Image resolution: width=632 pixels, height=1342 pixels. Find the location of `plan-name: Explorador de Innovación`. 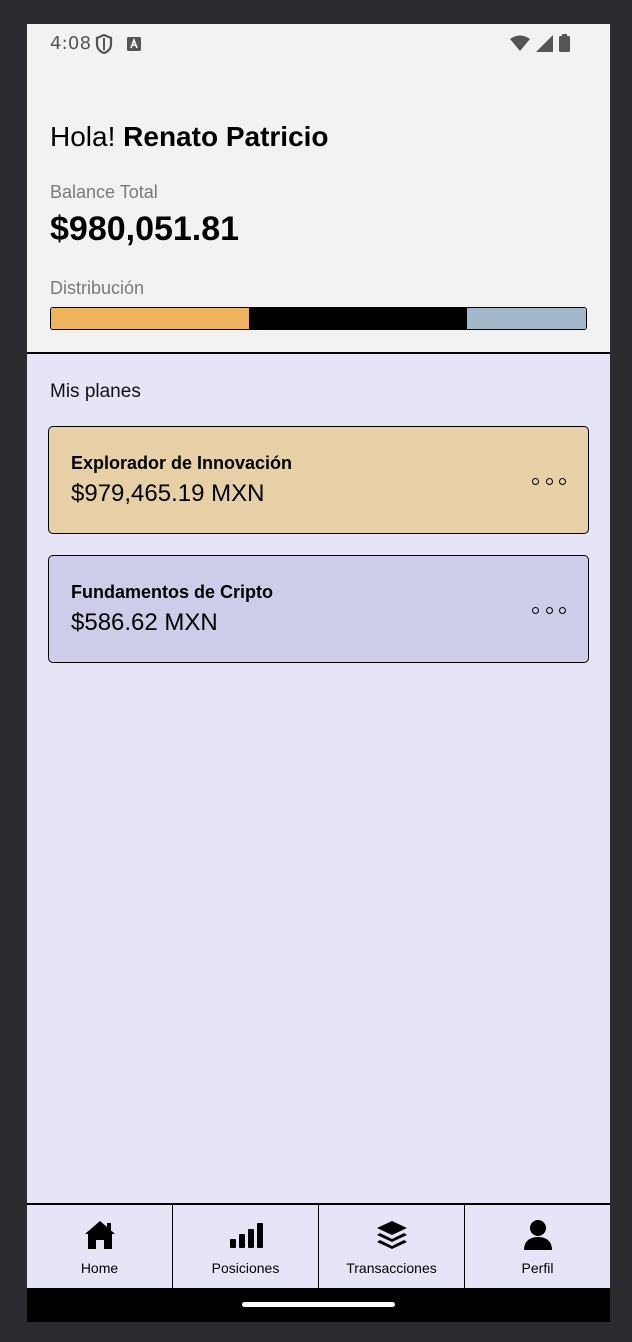

plan-name: Explorador de Innovación is located at coordinates (182, 463).